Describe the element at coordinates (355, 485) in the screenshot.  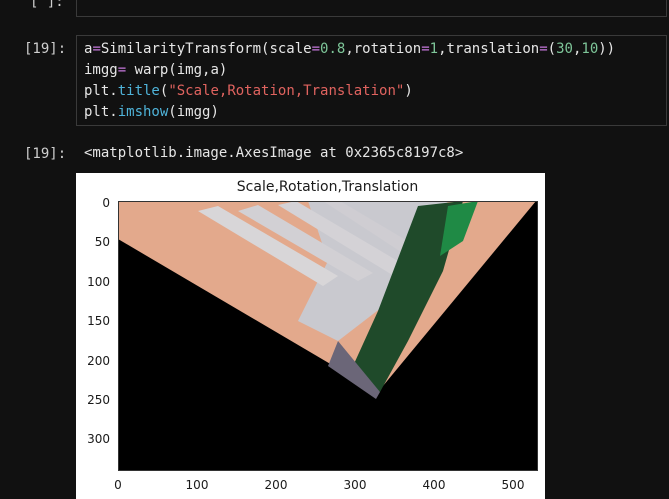
I see `x-tick-label: 300` at that location.